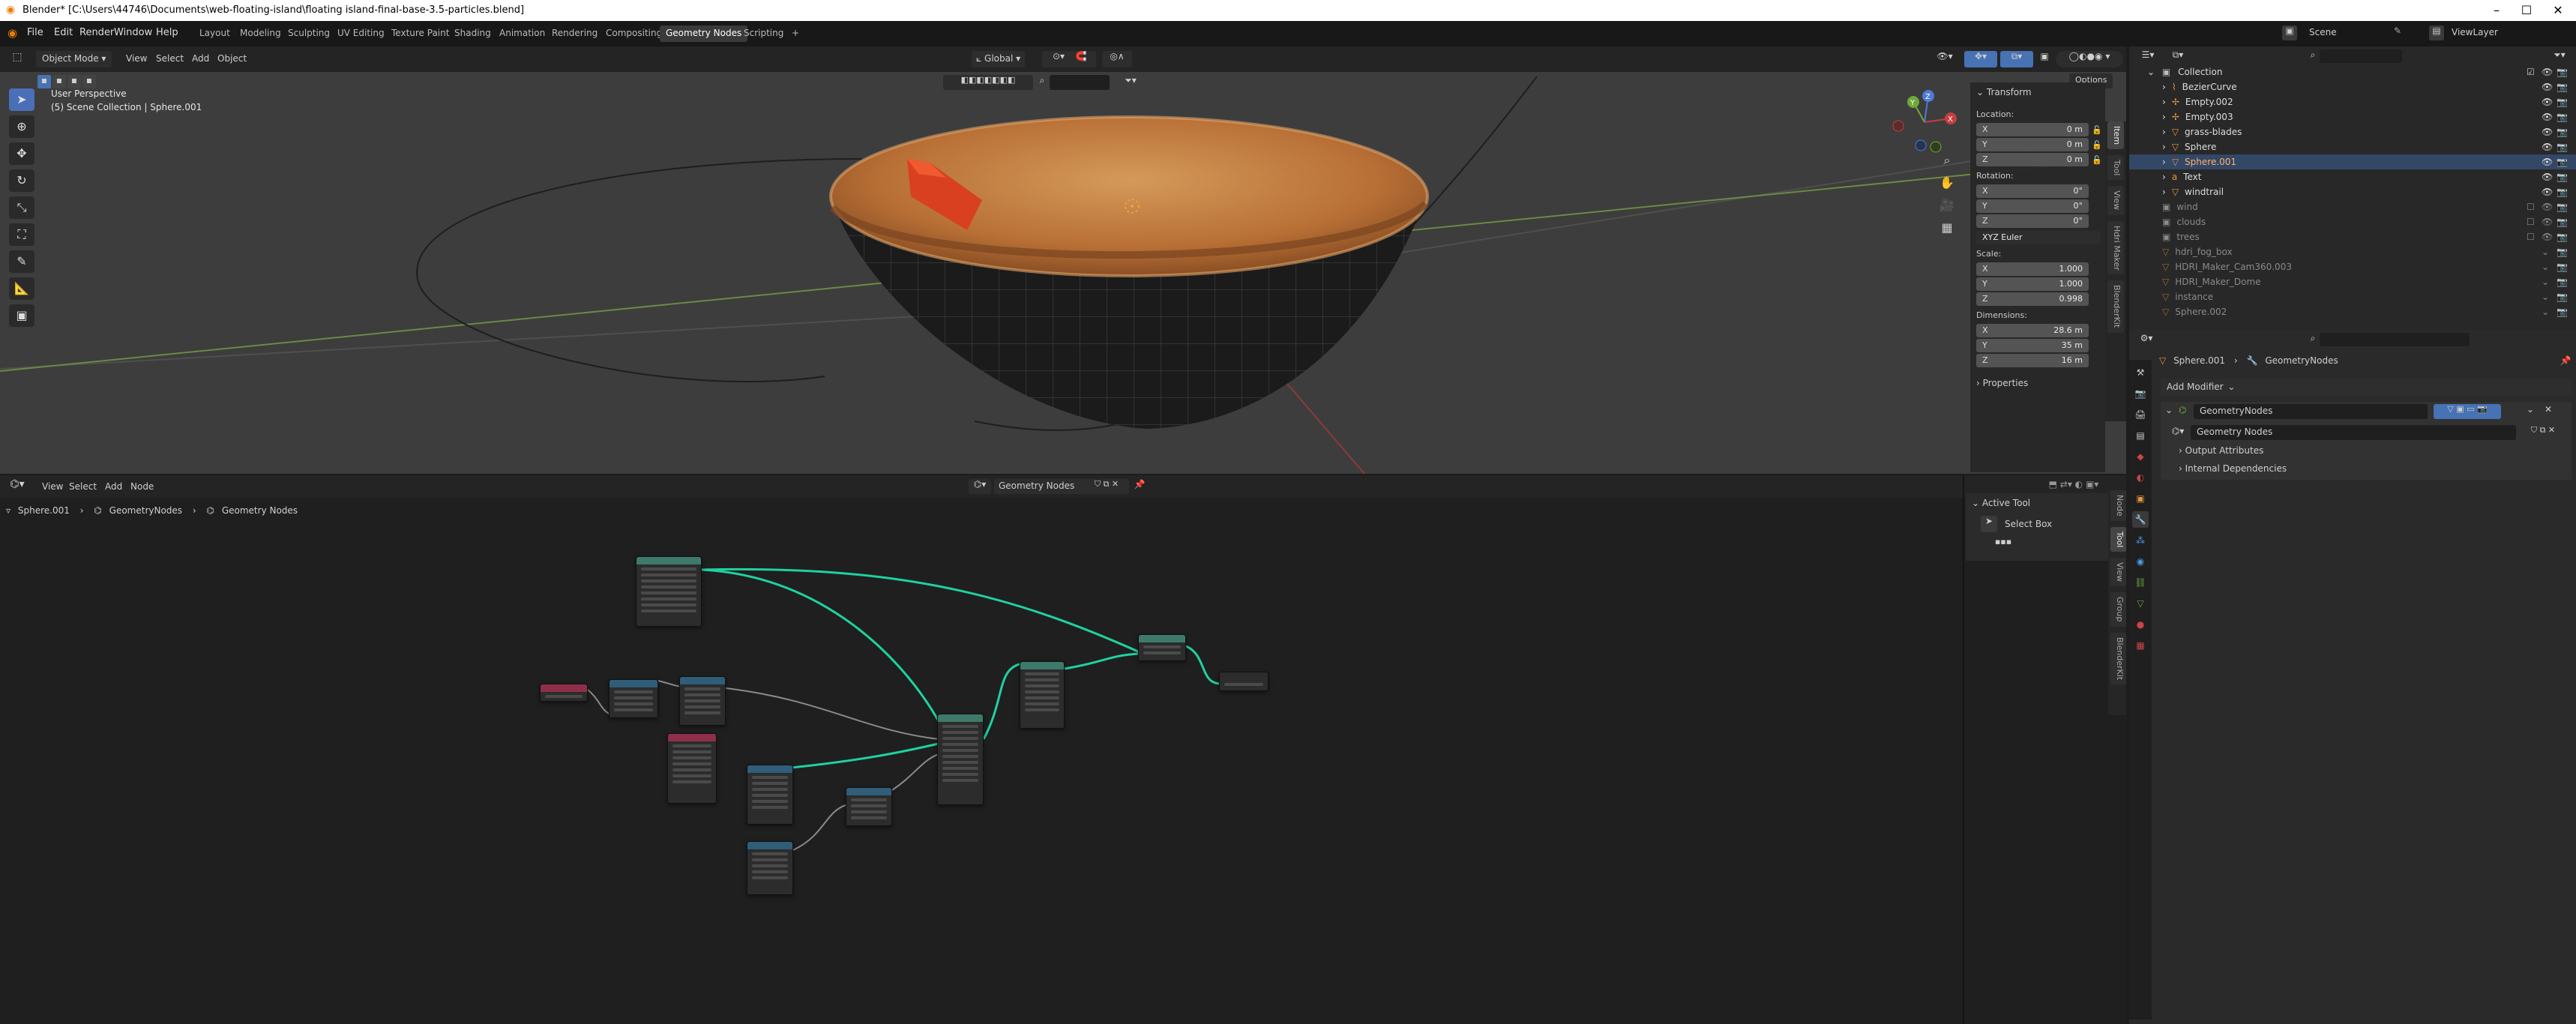  I want to click on tab-animation: Animation, so click(522, 33).